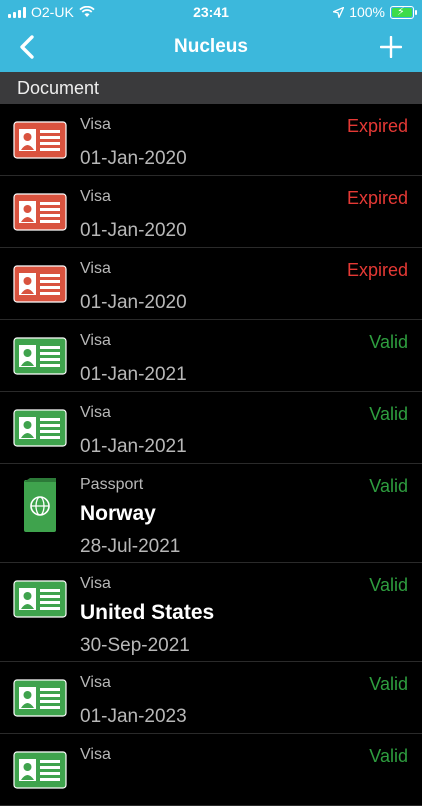 The width and height of the screenshot is (422, 806). Describe the element at coordinates (40, 508) in the screenshot. I see `passport-icon` at that location.